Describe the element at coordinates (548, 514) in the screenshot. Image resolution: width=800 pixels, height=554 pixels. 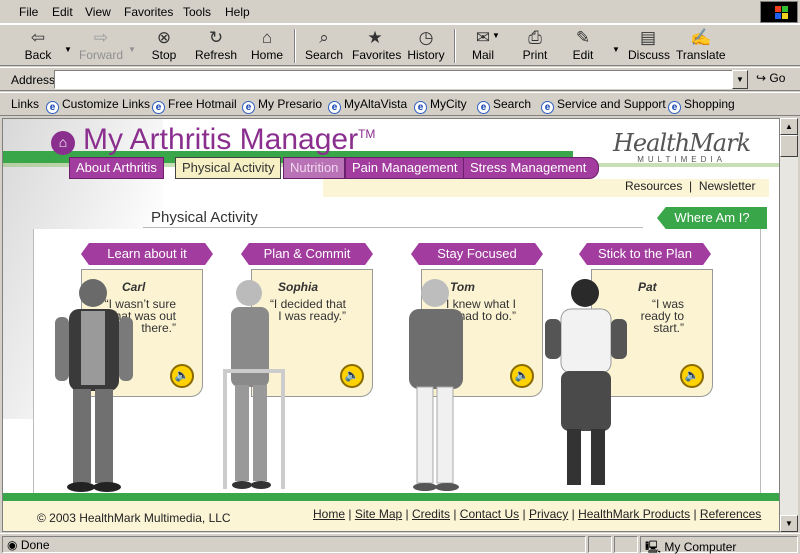
I see `footer-link-privacy: Privacy` at that location.